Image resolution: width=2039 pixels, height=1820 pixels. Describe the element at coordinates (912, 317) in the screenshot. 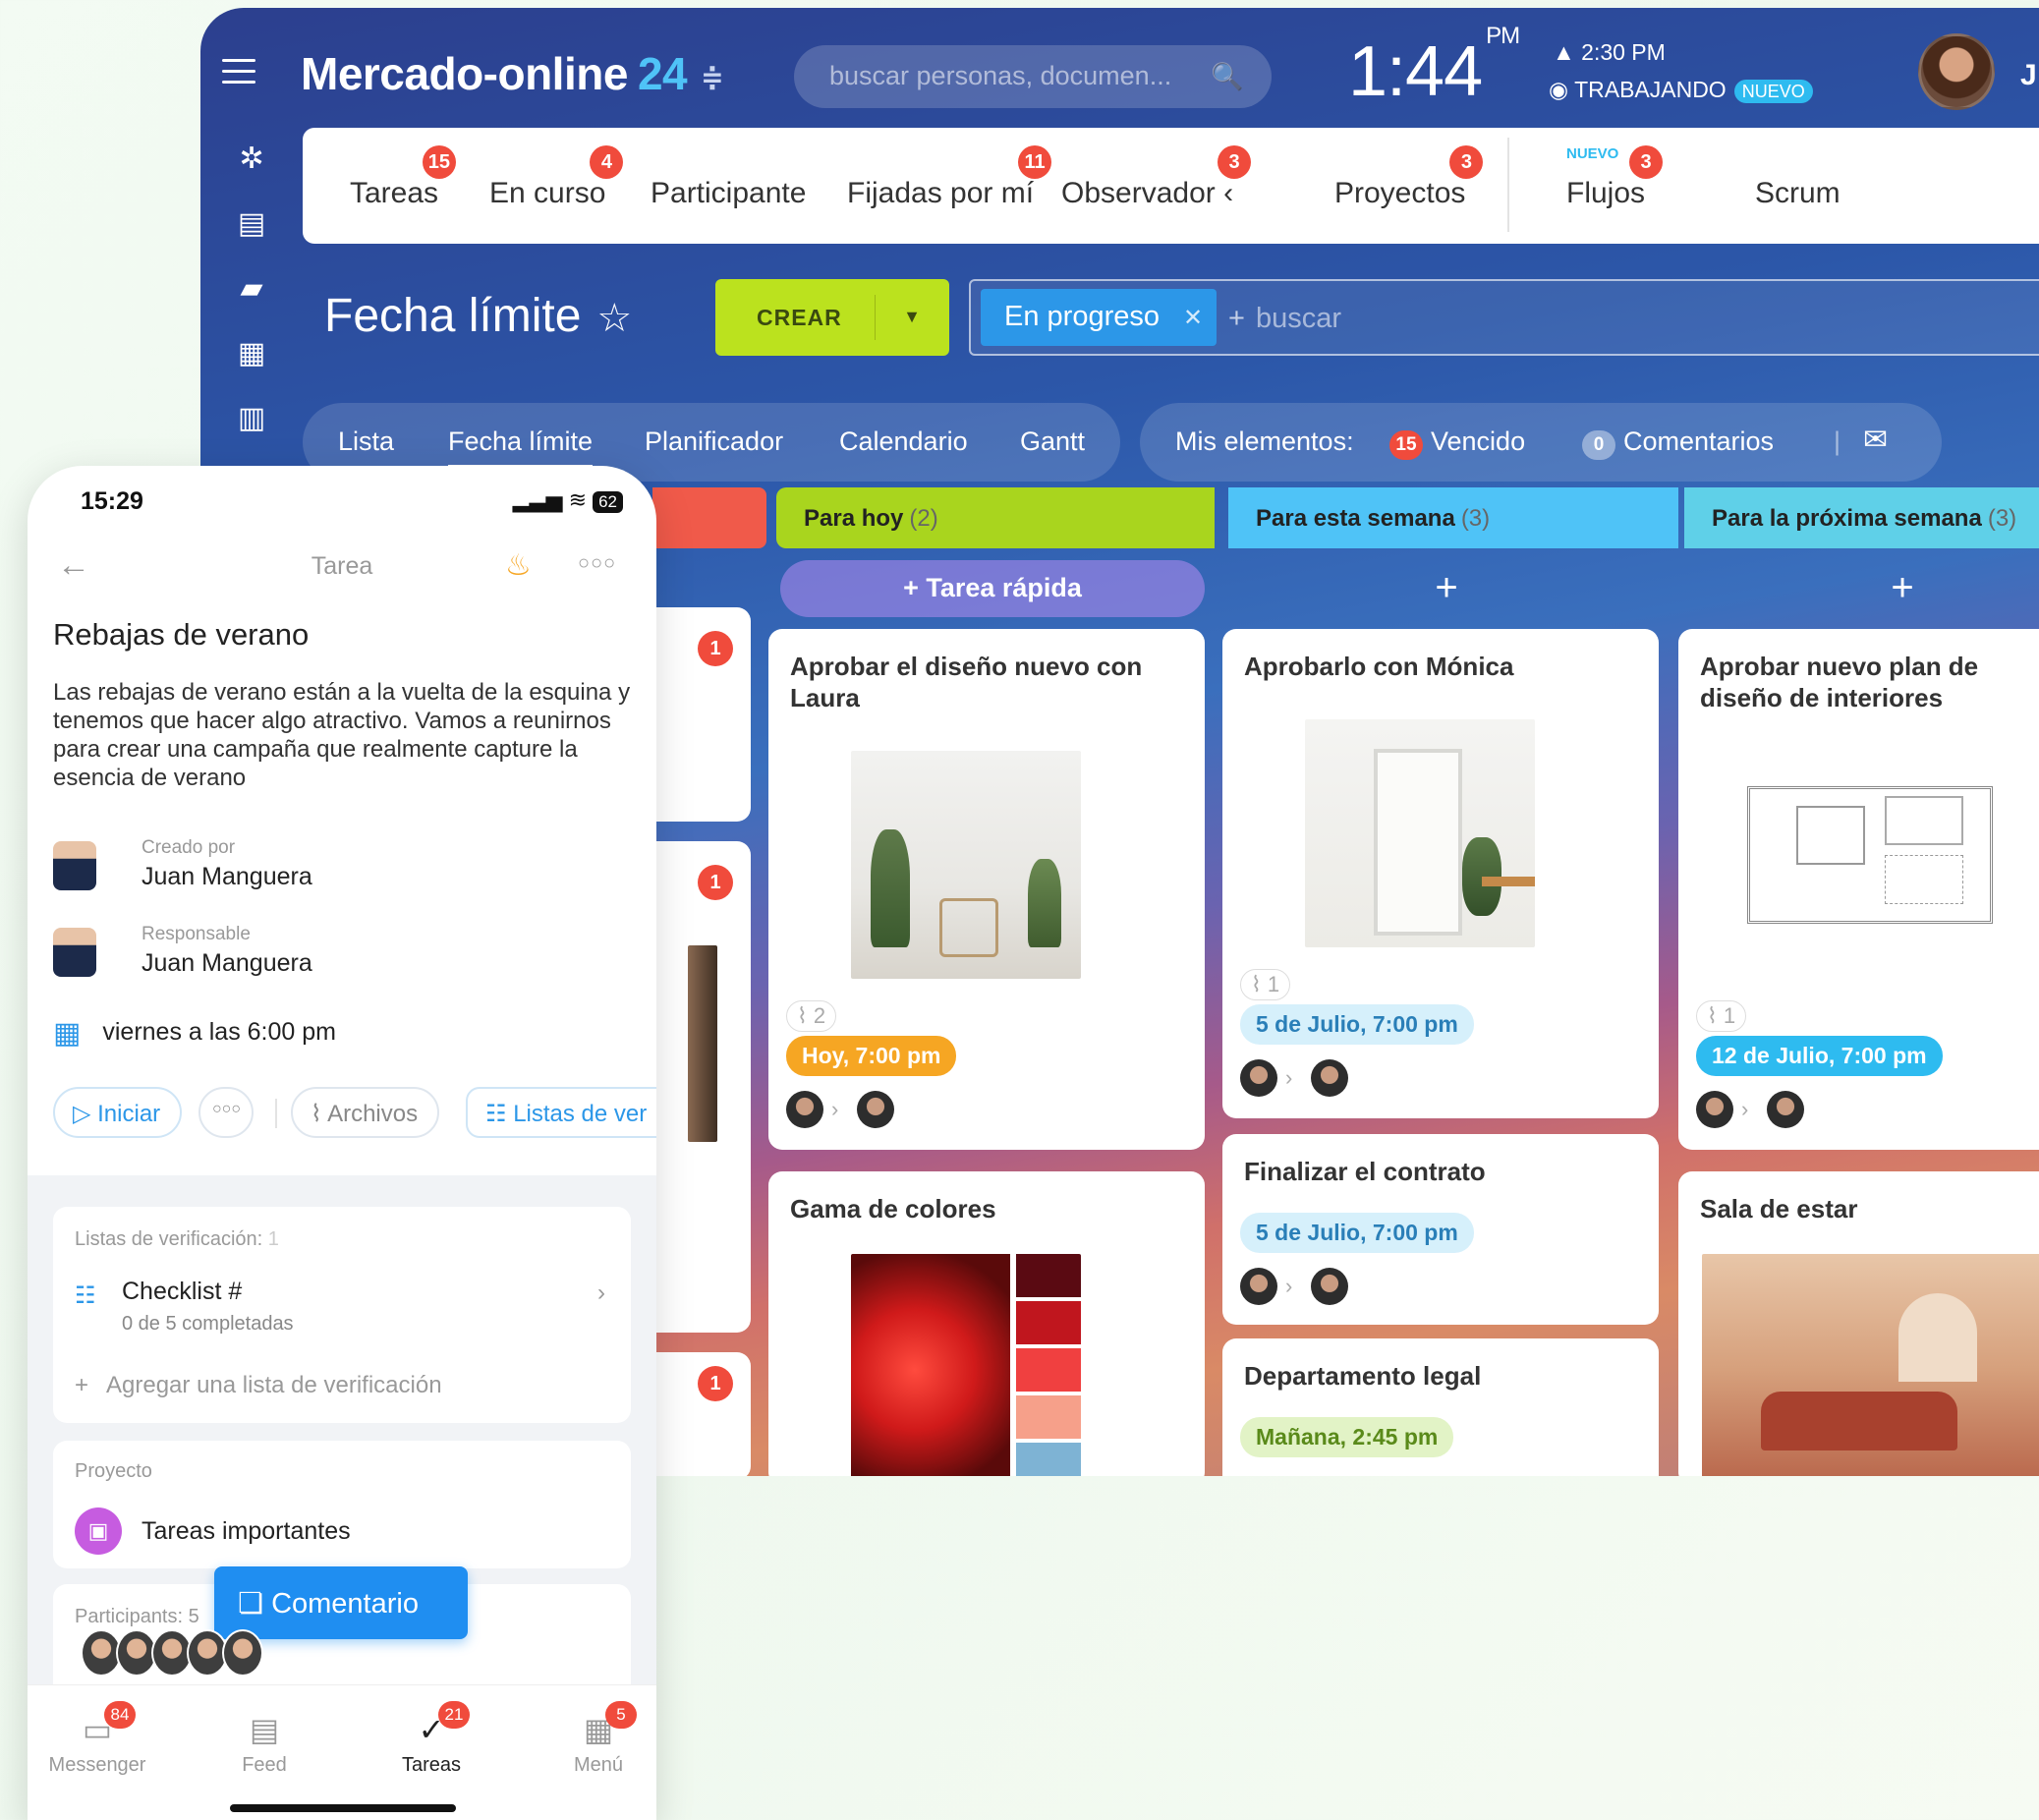

I see `chevron-down-icon: ▼` at that location.